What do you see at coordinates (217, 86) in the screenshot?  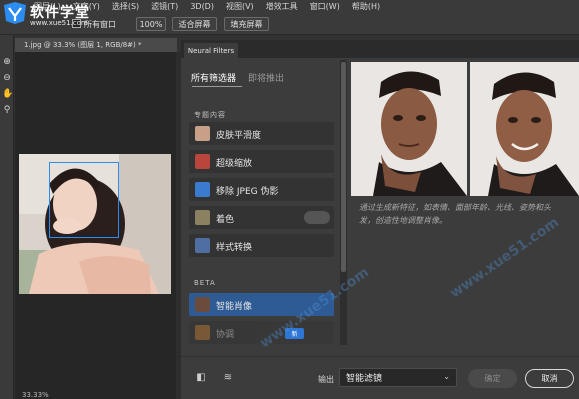 I see `active-tab-underline` at bounding box center [217, 86].